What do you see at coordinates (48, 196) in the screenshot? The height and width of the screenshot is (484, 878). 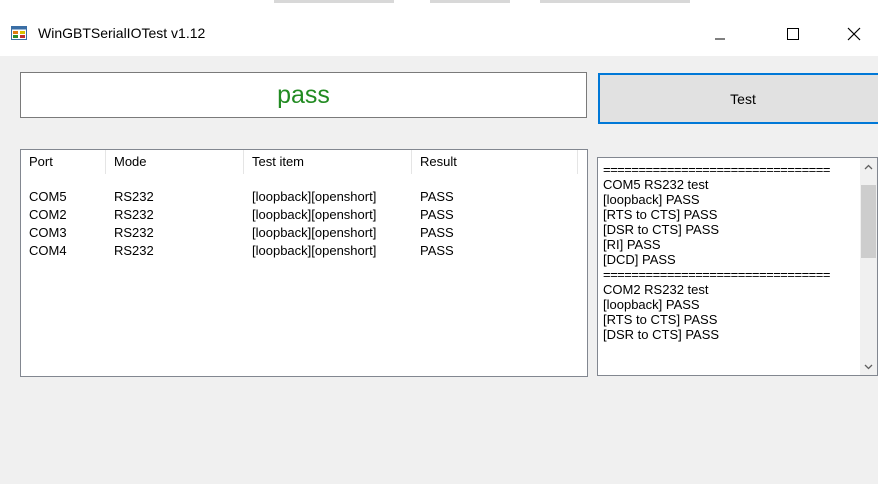 I see `cell-port: COM5` at bounding box center [48, 196].